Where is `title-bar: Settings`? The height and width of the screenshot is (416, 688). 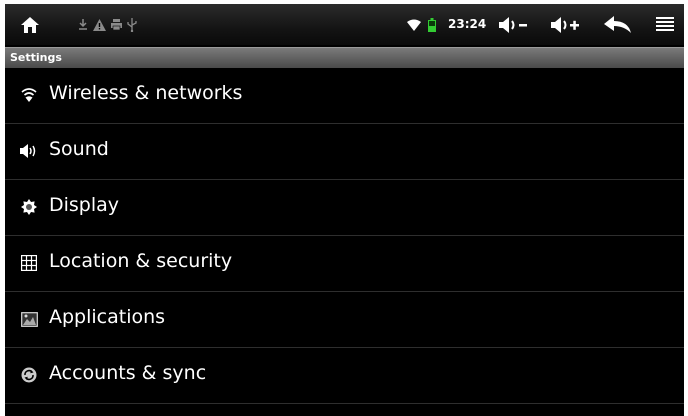 title-bar: Settings is located at coordinates (344, 57).